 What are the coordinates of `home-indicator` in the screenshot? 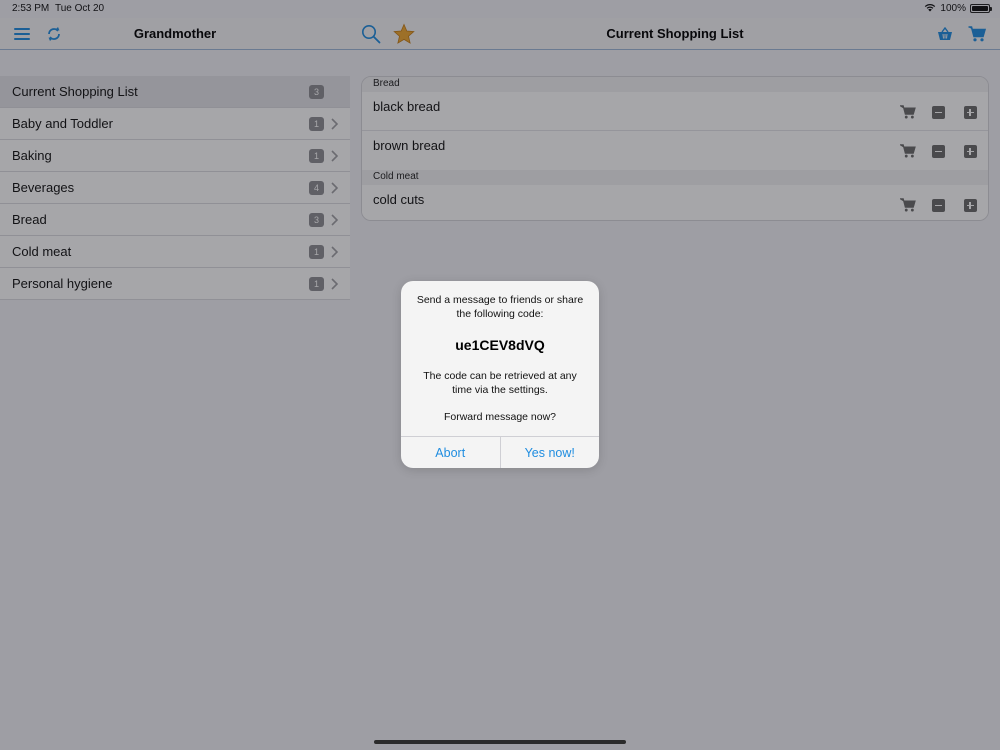 It's located at (500, 742).